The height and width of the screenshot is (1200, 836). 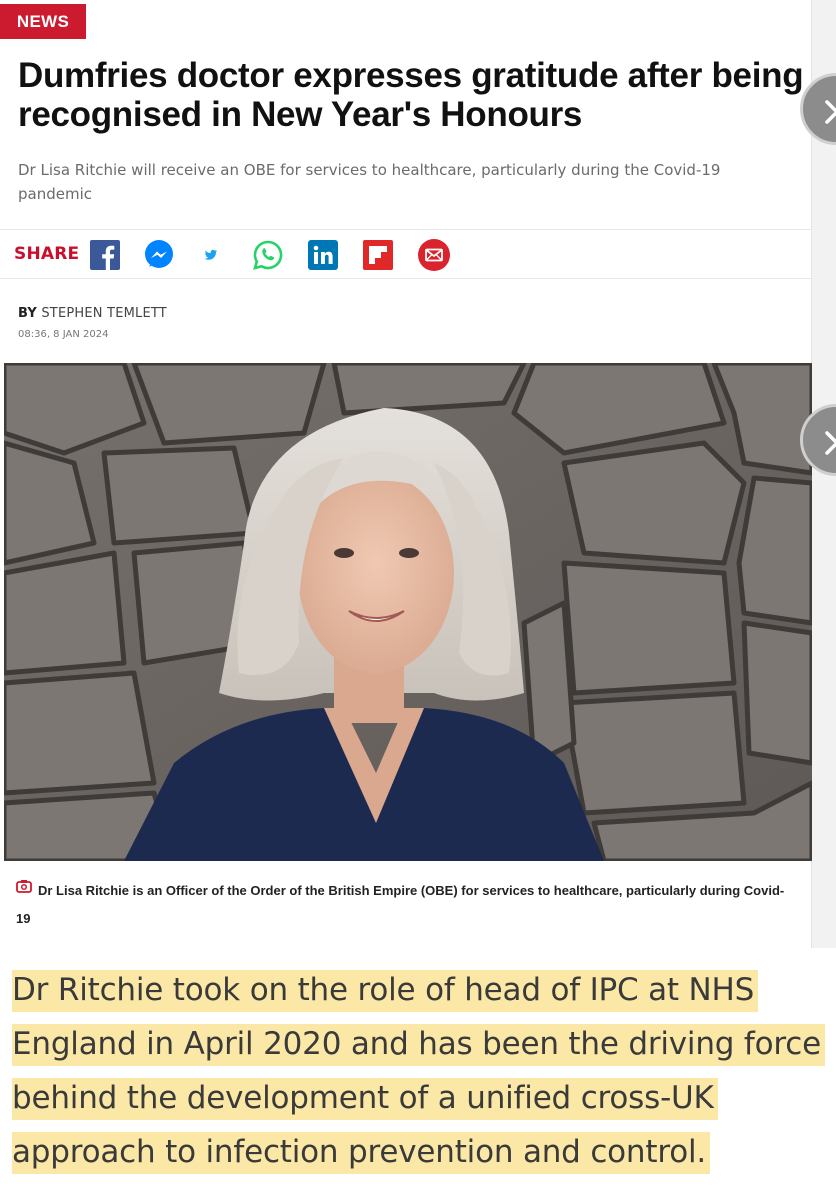 What do you see at coordinates (268, 255) in the screenshot?
I see `whatsapp-icon` at bounding box center [268, 255].